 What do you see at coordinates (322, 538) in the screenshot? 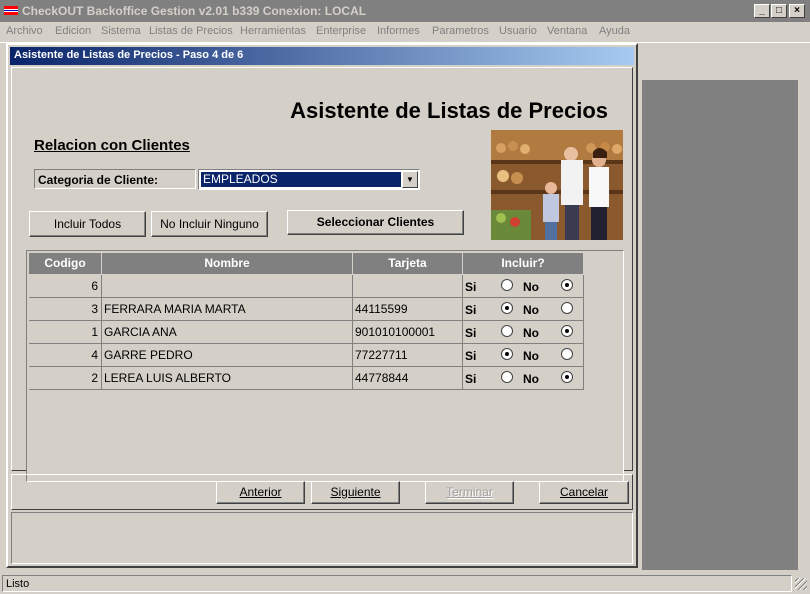
I see `lower-panel` at bounding box center [322, 538].